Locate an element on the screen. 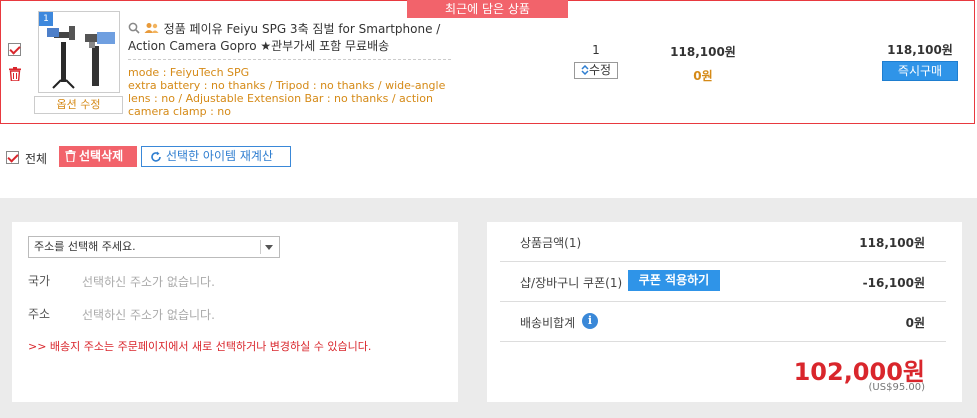 This screenshot has width=977, height=418. option-line: camera clamp : no is located at coordinates (179, 111).